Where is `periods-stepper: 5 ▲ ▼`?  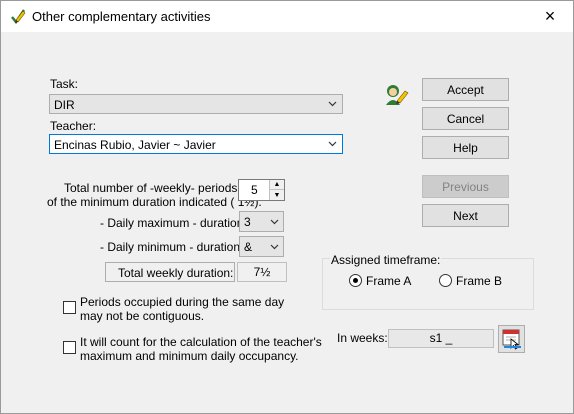 periods-stepper: 5 ▲ ▼ is located at coordinates (261, 190).